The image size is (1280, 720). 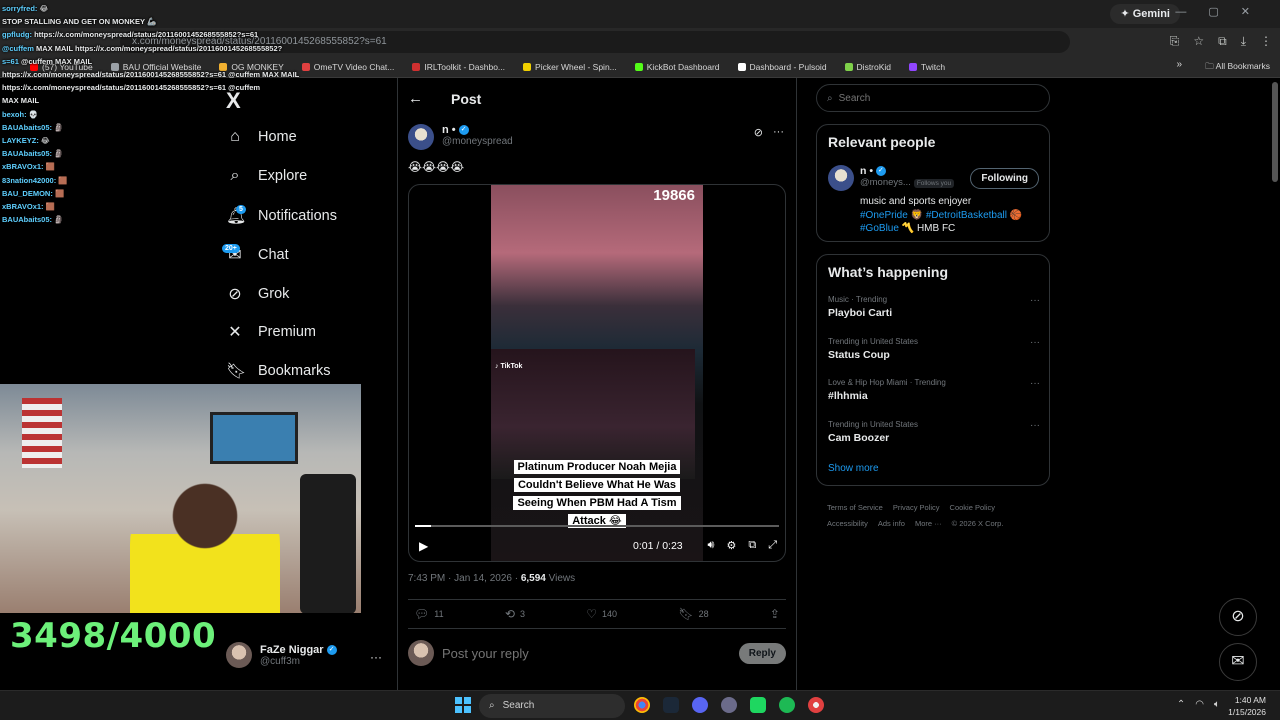 What do you see at coordinates (1198, 41) in the screenshot?
I see `bookmark-star-icon: ☆` at bounding box center [1198, 41].